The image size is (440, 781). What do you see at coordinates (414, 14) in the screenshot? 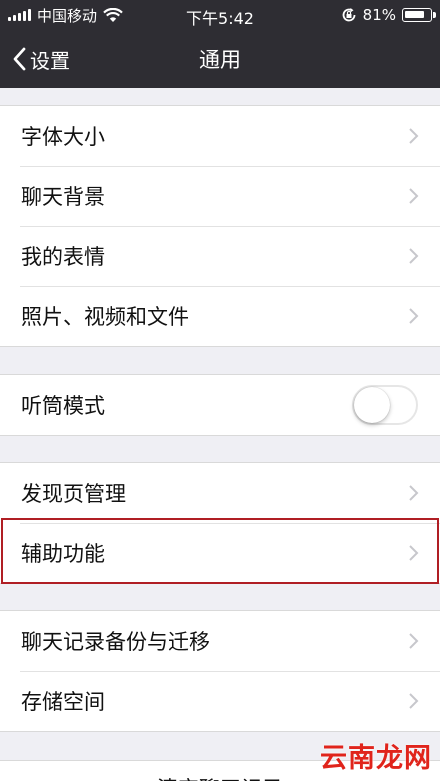
I see `battery-fill` at bounding box center [414, 14].